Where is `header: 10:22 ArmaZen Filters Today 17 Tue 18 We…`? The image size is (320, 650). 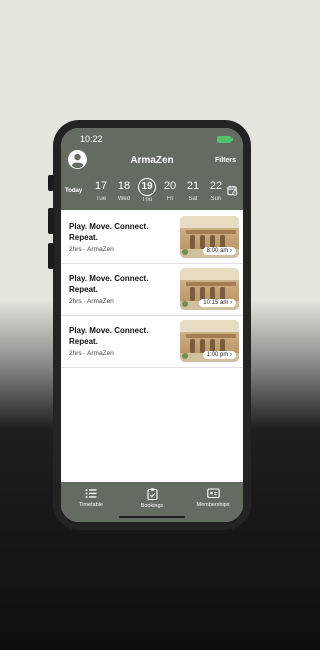 header: 10:22 ArmaZen Filters Today 17 Tue 18 We… is located at coordinates (152, 169).